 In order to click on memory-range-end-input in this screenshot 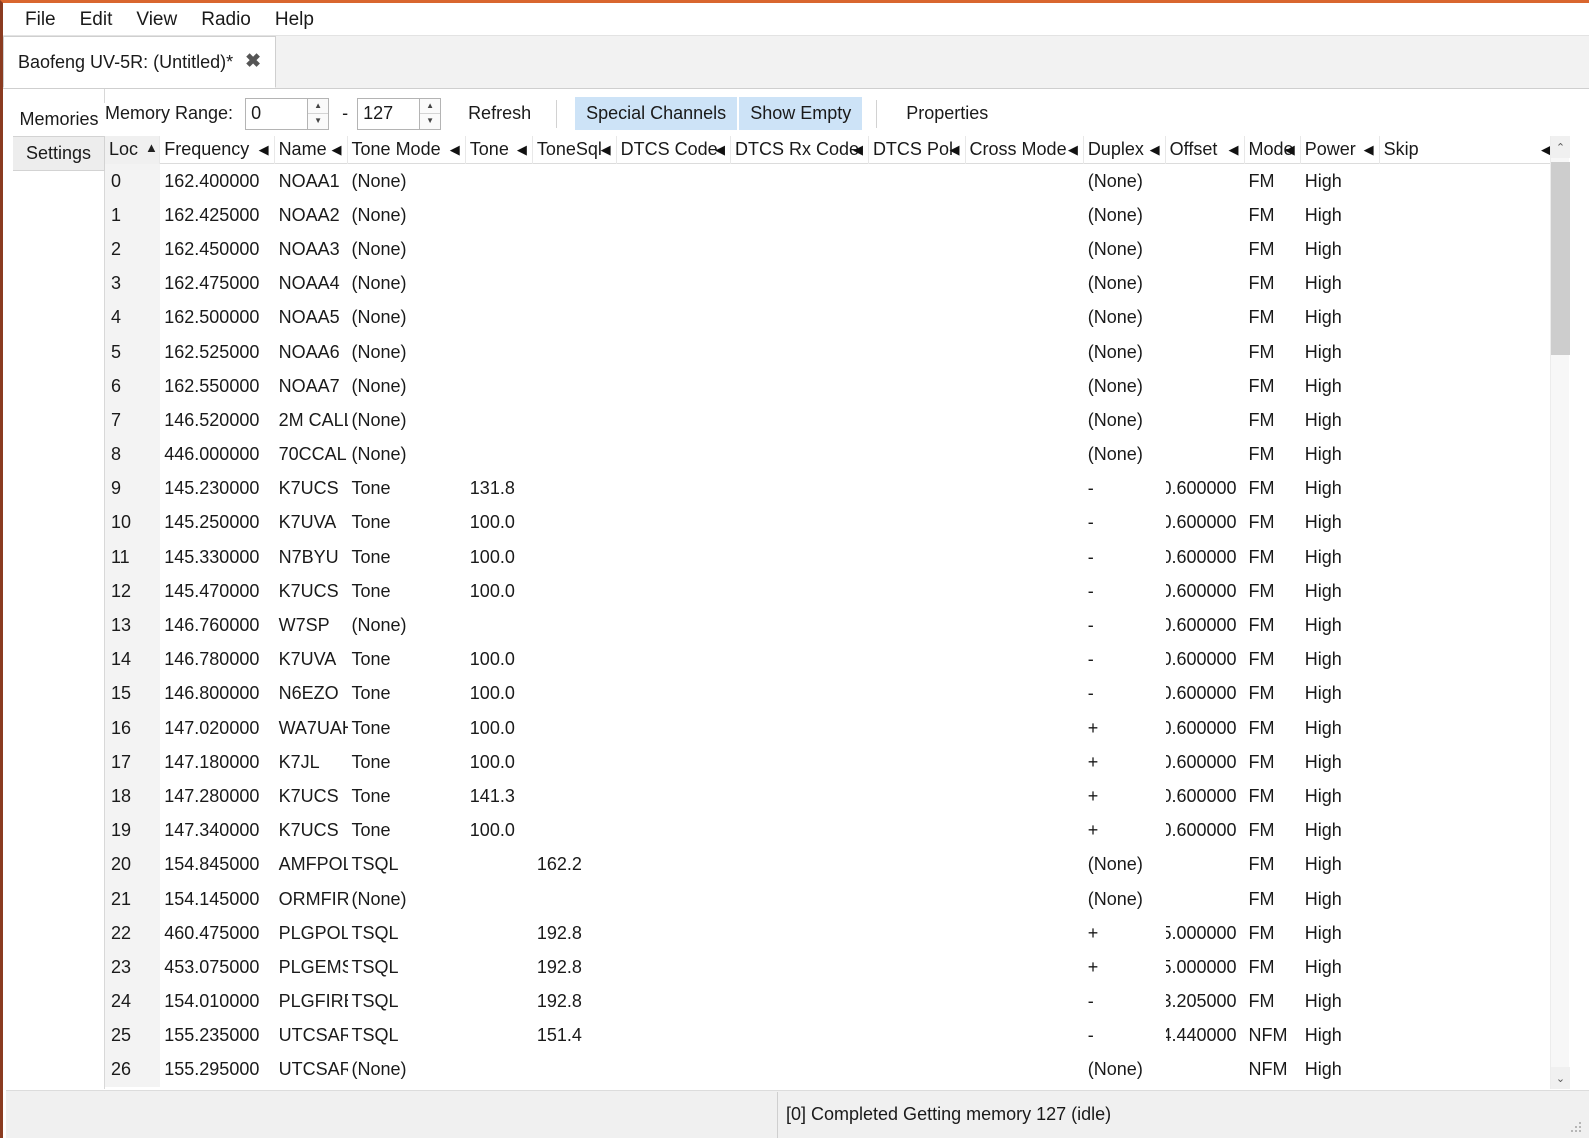, I will do `click(388, 113)`.